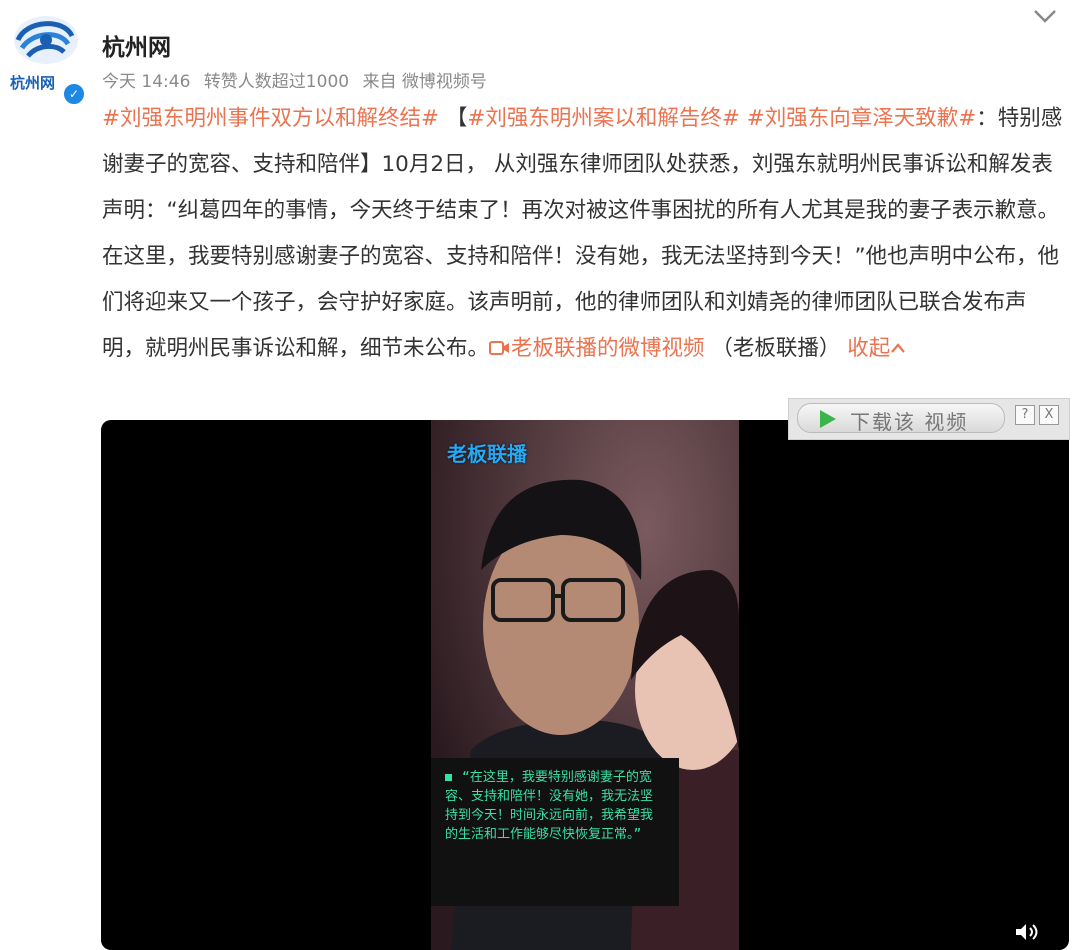  I want to click on collapse-label: 收起, so click(868, 348).